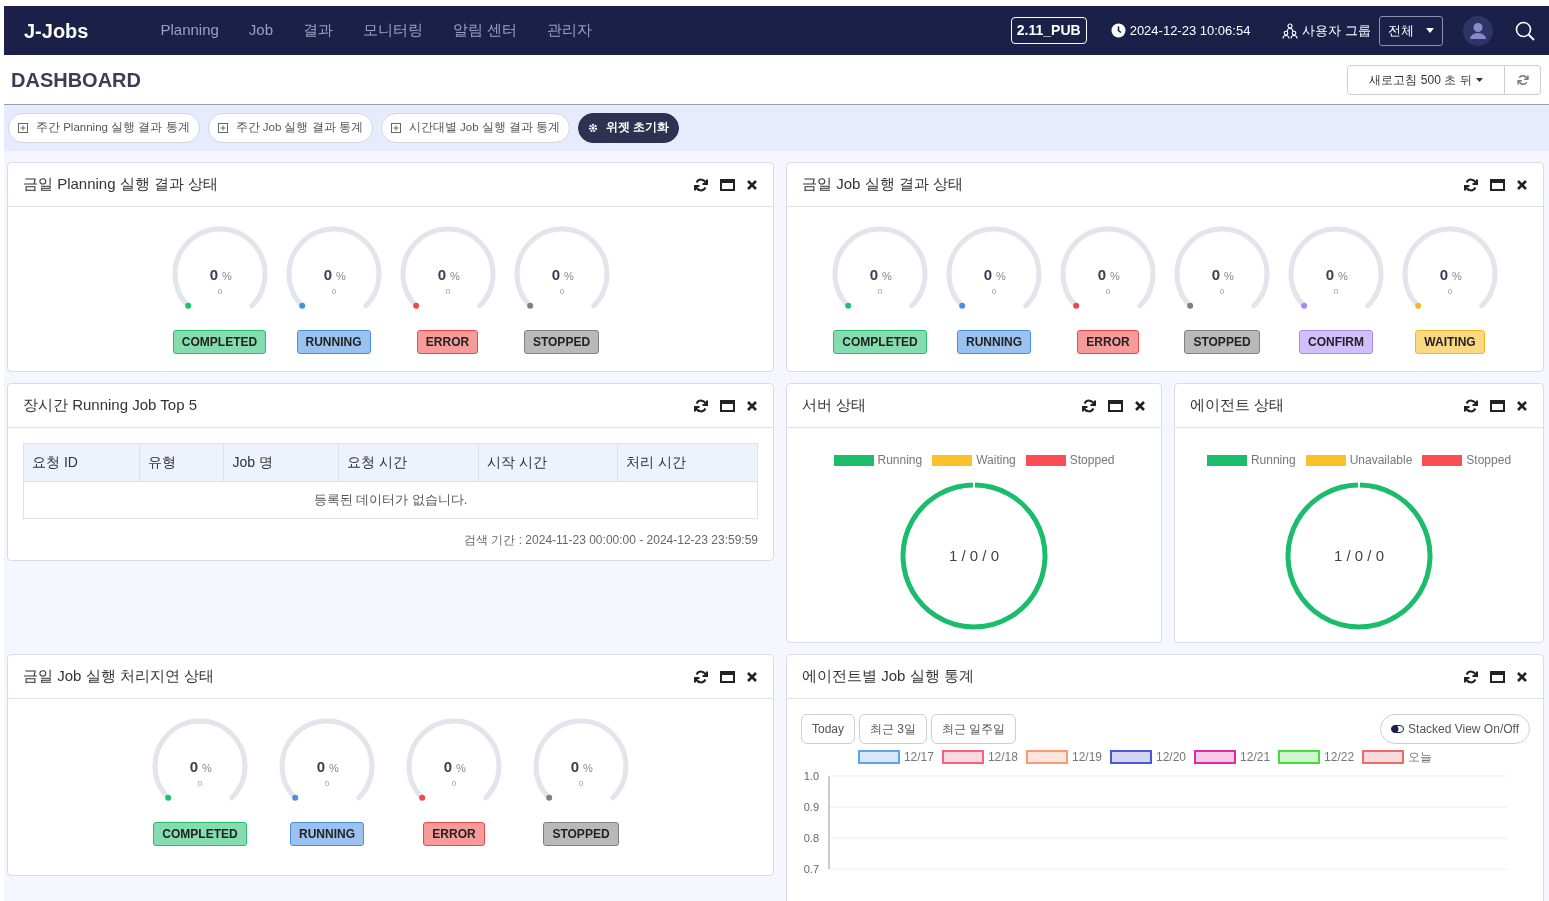 The image size is (1549, 901). What do you see at coordinates (189, 30) in the screenshot?
I see `nav-menu-link: Planning` at bounding box center [189, 30].